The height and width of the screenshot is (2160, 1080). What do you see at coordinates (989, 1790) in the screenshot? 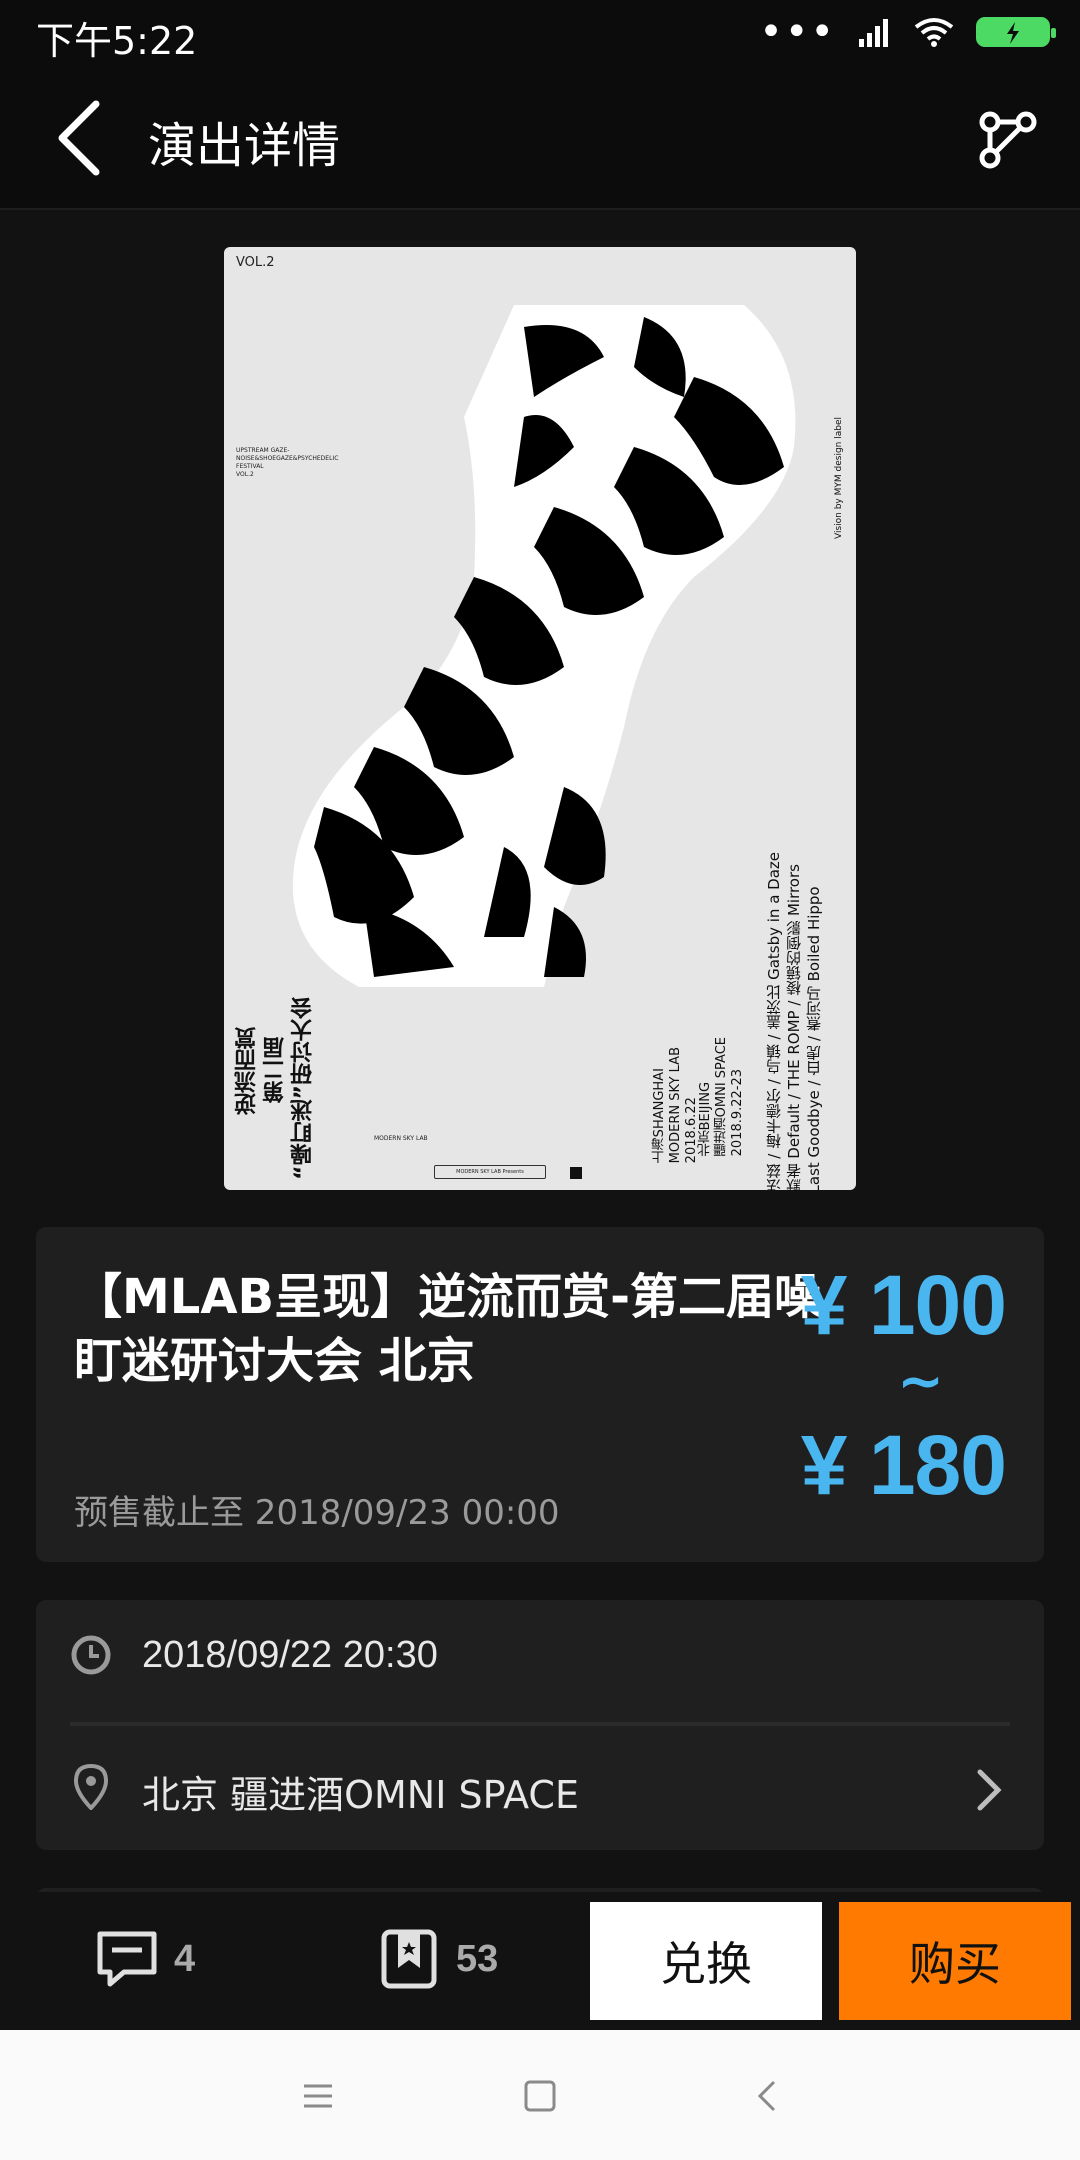
I see `chevron-right-icon` at bounding box center [989, 1790].